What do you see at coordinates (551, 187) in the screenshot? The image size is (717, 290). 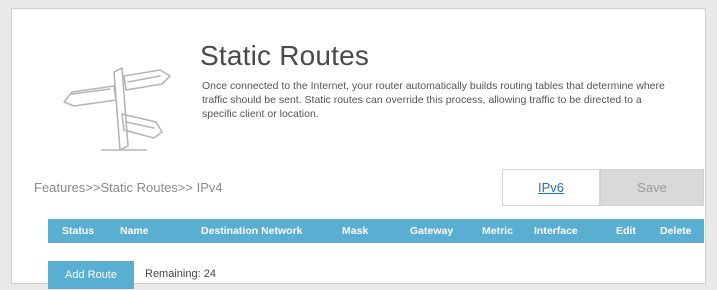 I see `ipv6-tab-button: IPv6` at bounding box center [551, 187].